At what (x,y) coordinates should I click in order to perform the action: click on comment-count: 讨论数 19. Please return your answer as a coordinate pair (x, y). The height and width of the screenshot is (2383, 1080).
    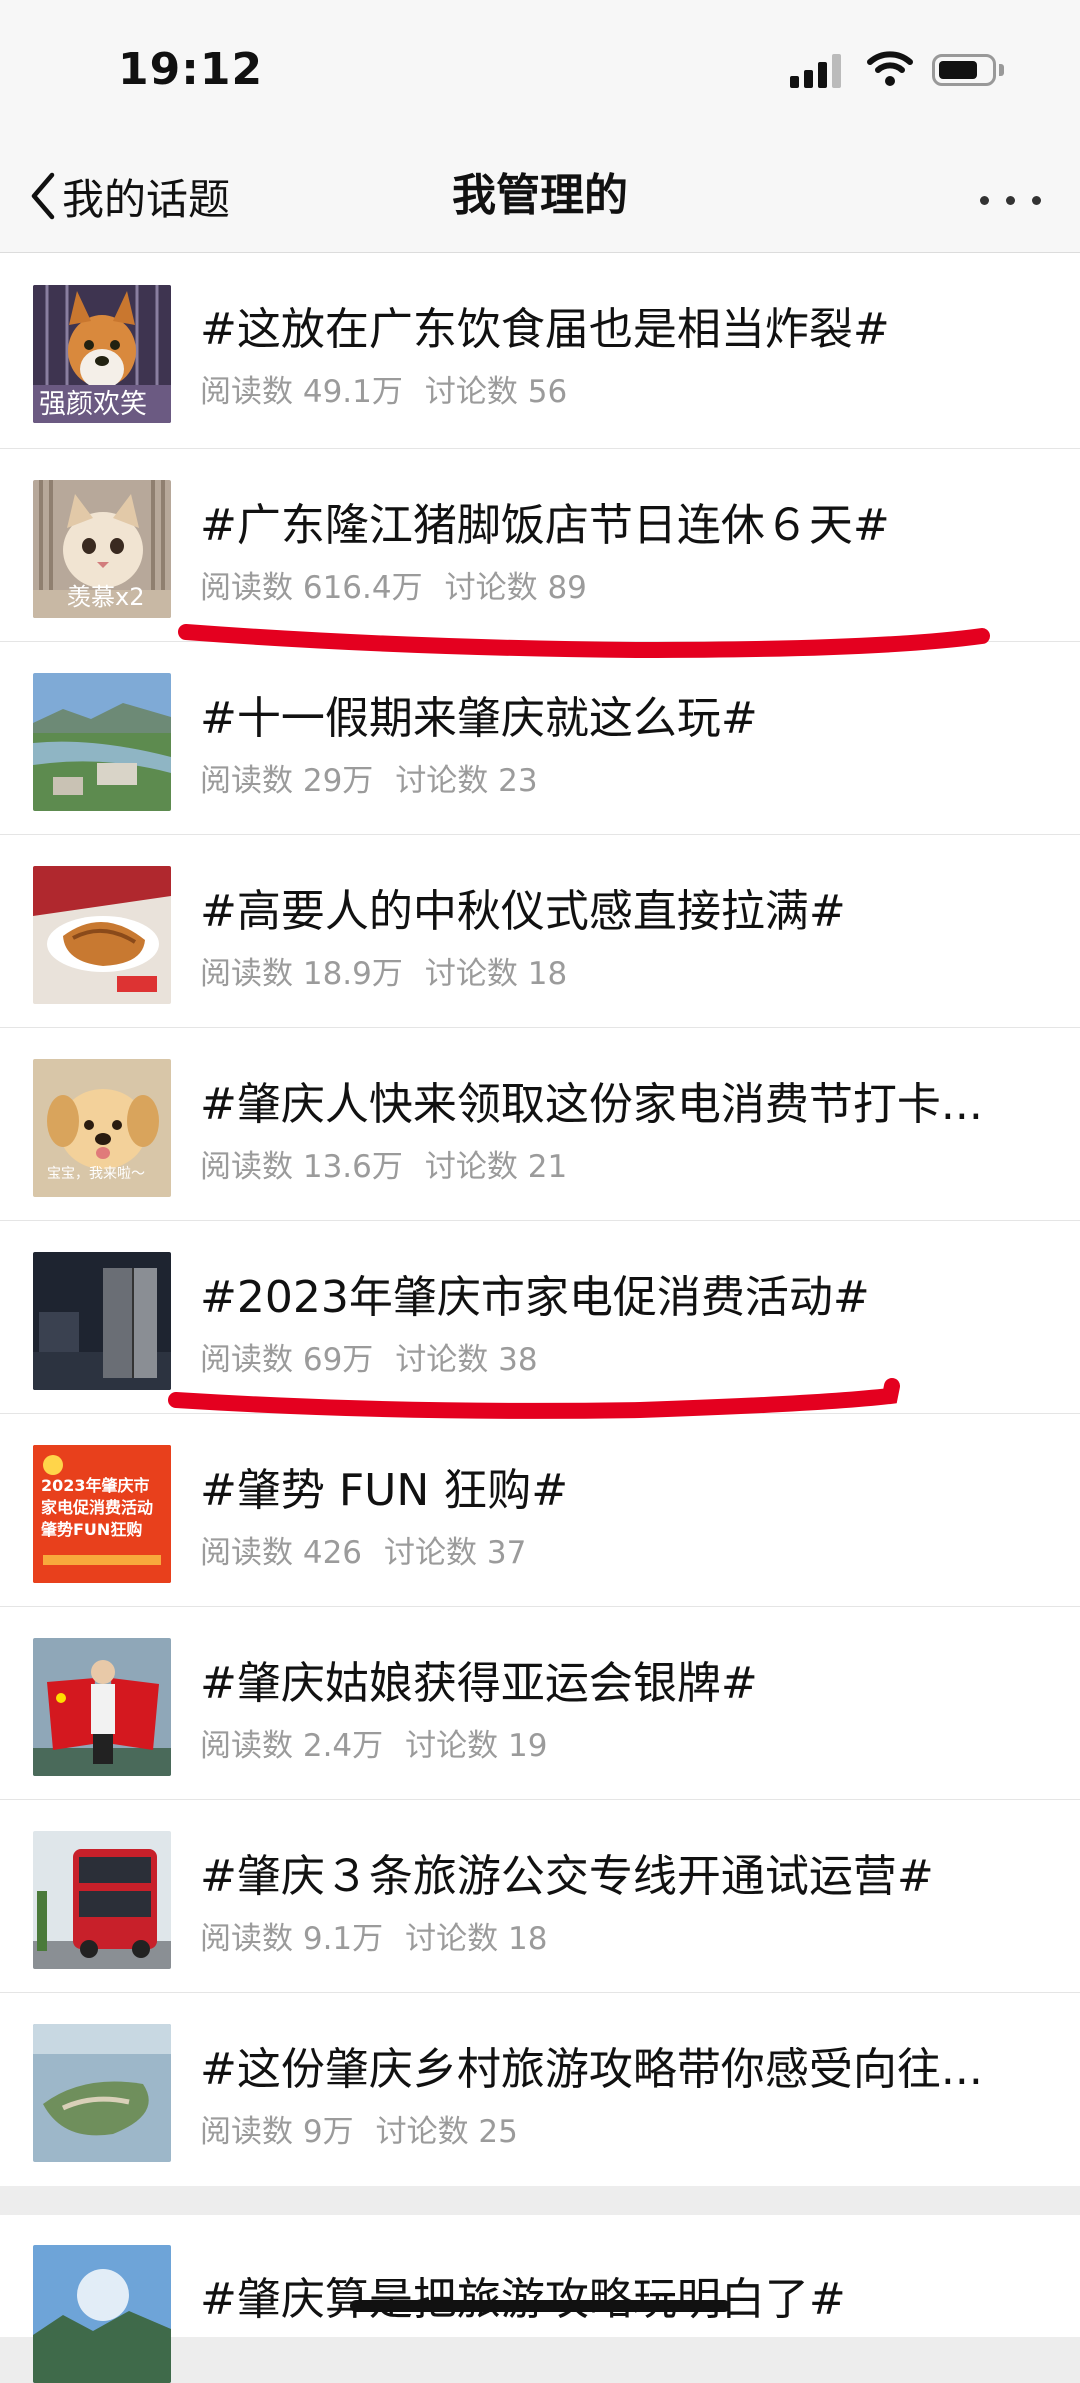
    Looking at the image, I should click on (476, 1746).